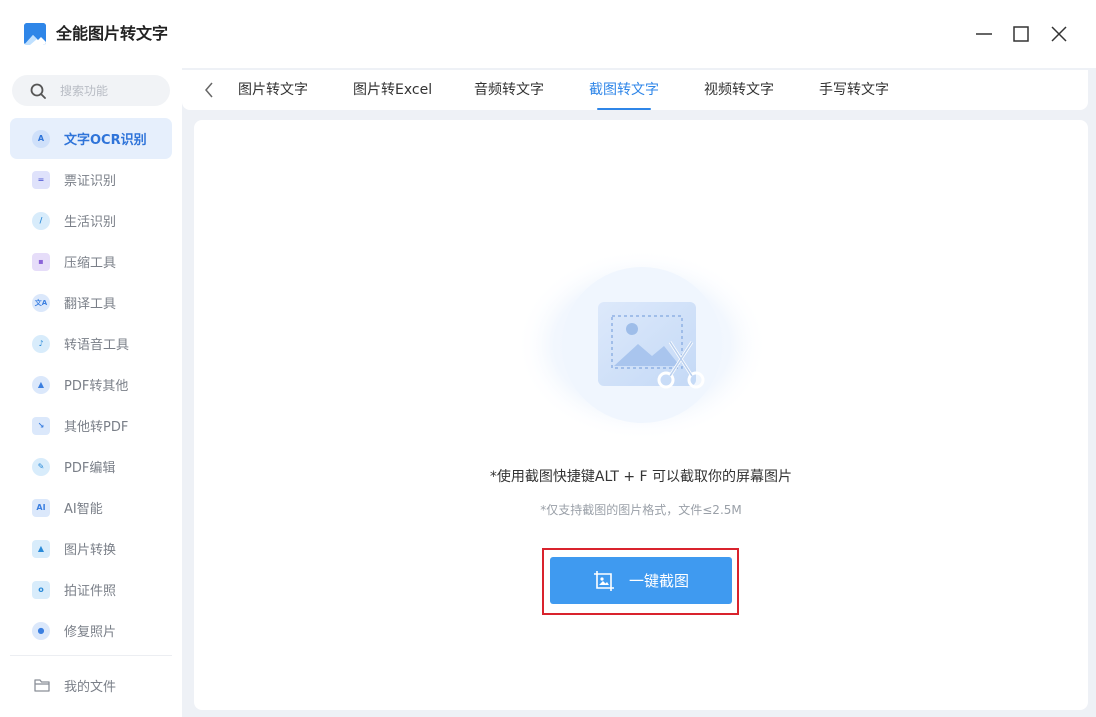  I want to click on sidebar-item-label: 翻译工具, so click(90, 304).